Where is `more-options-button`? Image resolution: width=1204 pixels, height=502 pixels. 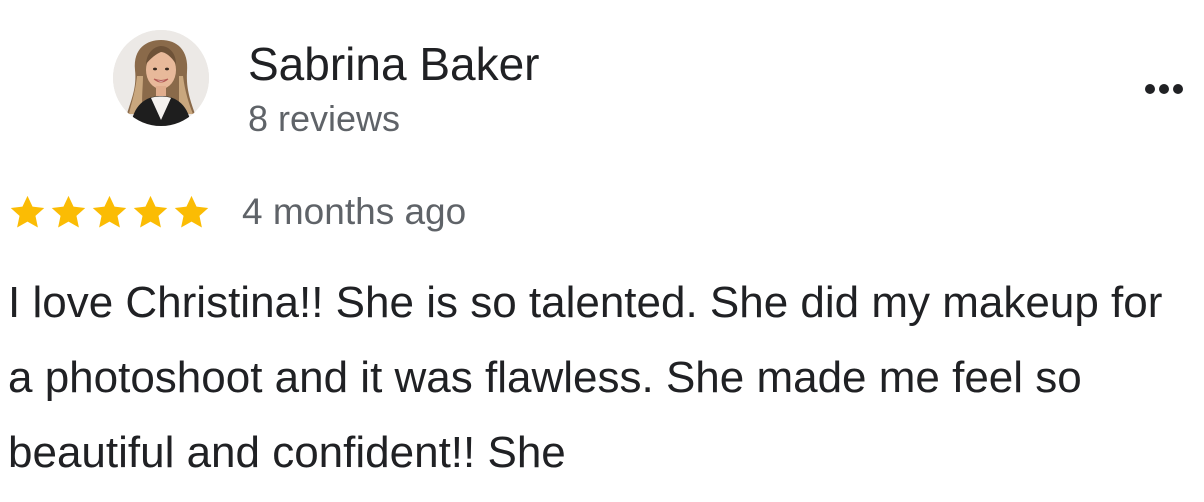 more-options-button is located at coordinates (1164, 89).